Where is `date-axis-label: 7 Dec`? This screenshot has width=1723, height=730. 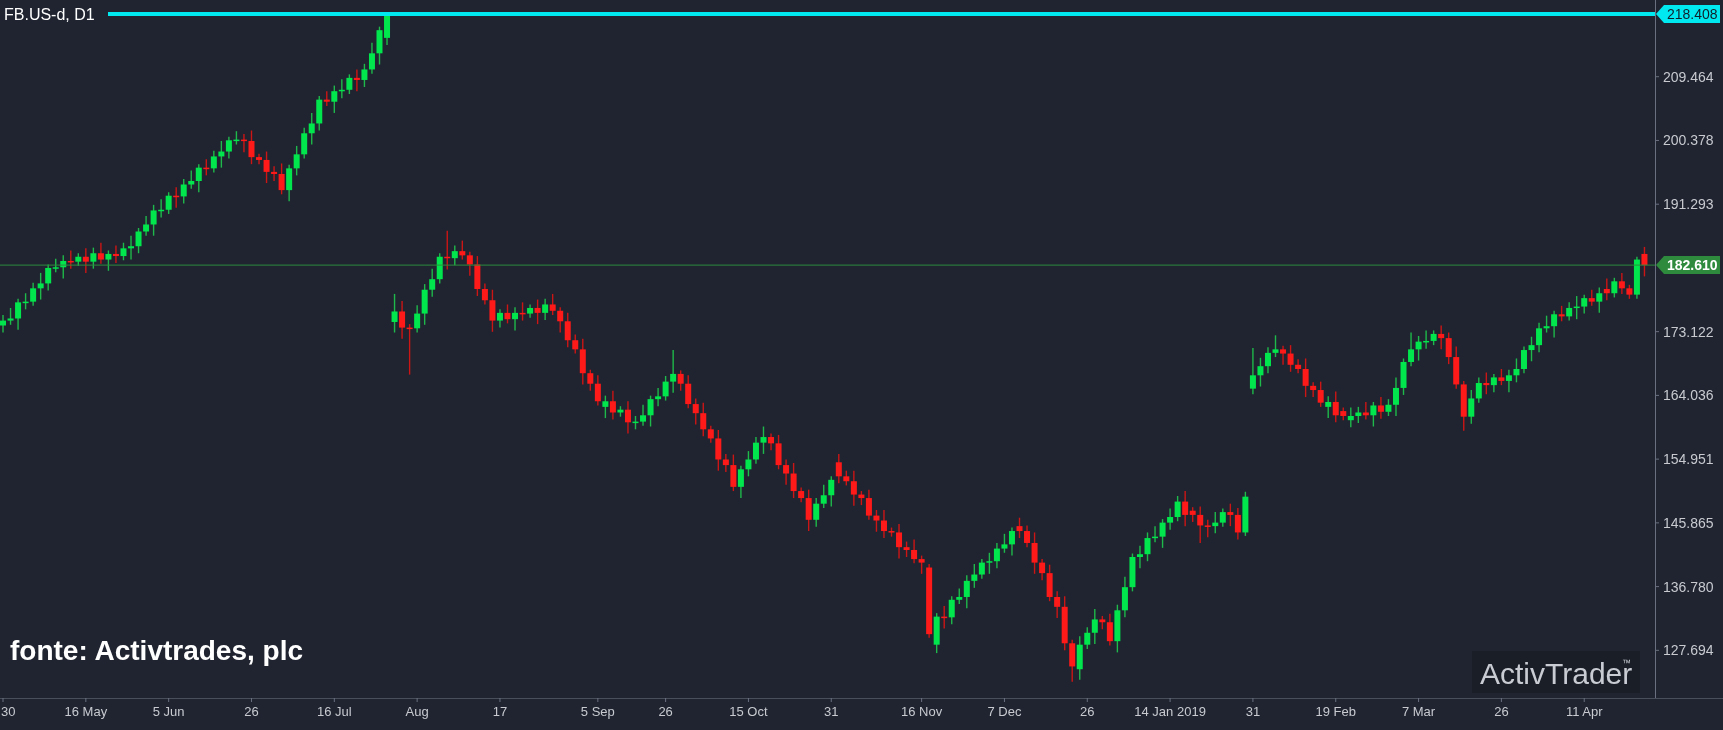 date-axis-label: 7 Dec is located at coordinates (1004, 711).